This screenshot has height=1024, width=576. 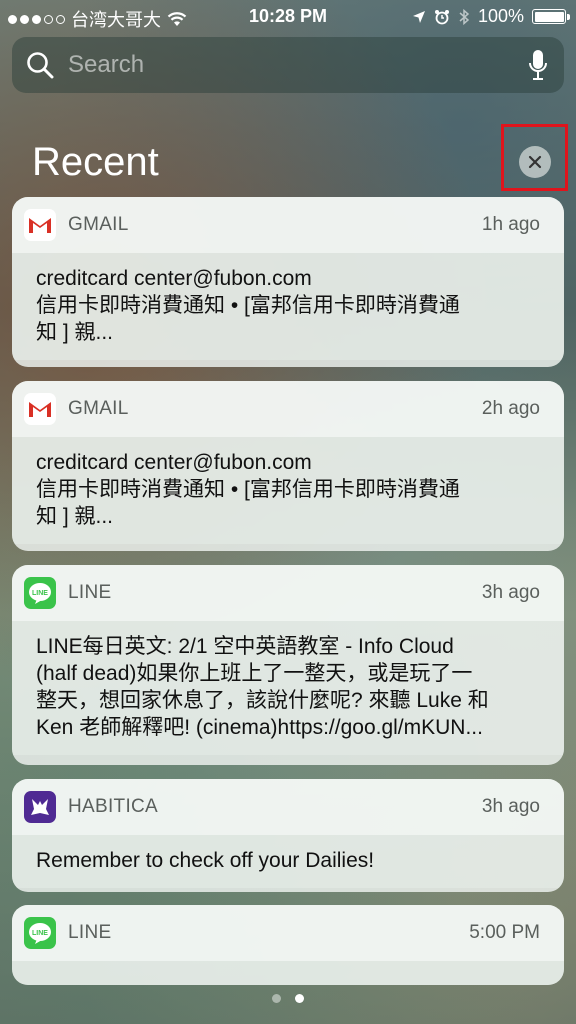 I want to click on highlight-box, so click(x=534, y=157).